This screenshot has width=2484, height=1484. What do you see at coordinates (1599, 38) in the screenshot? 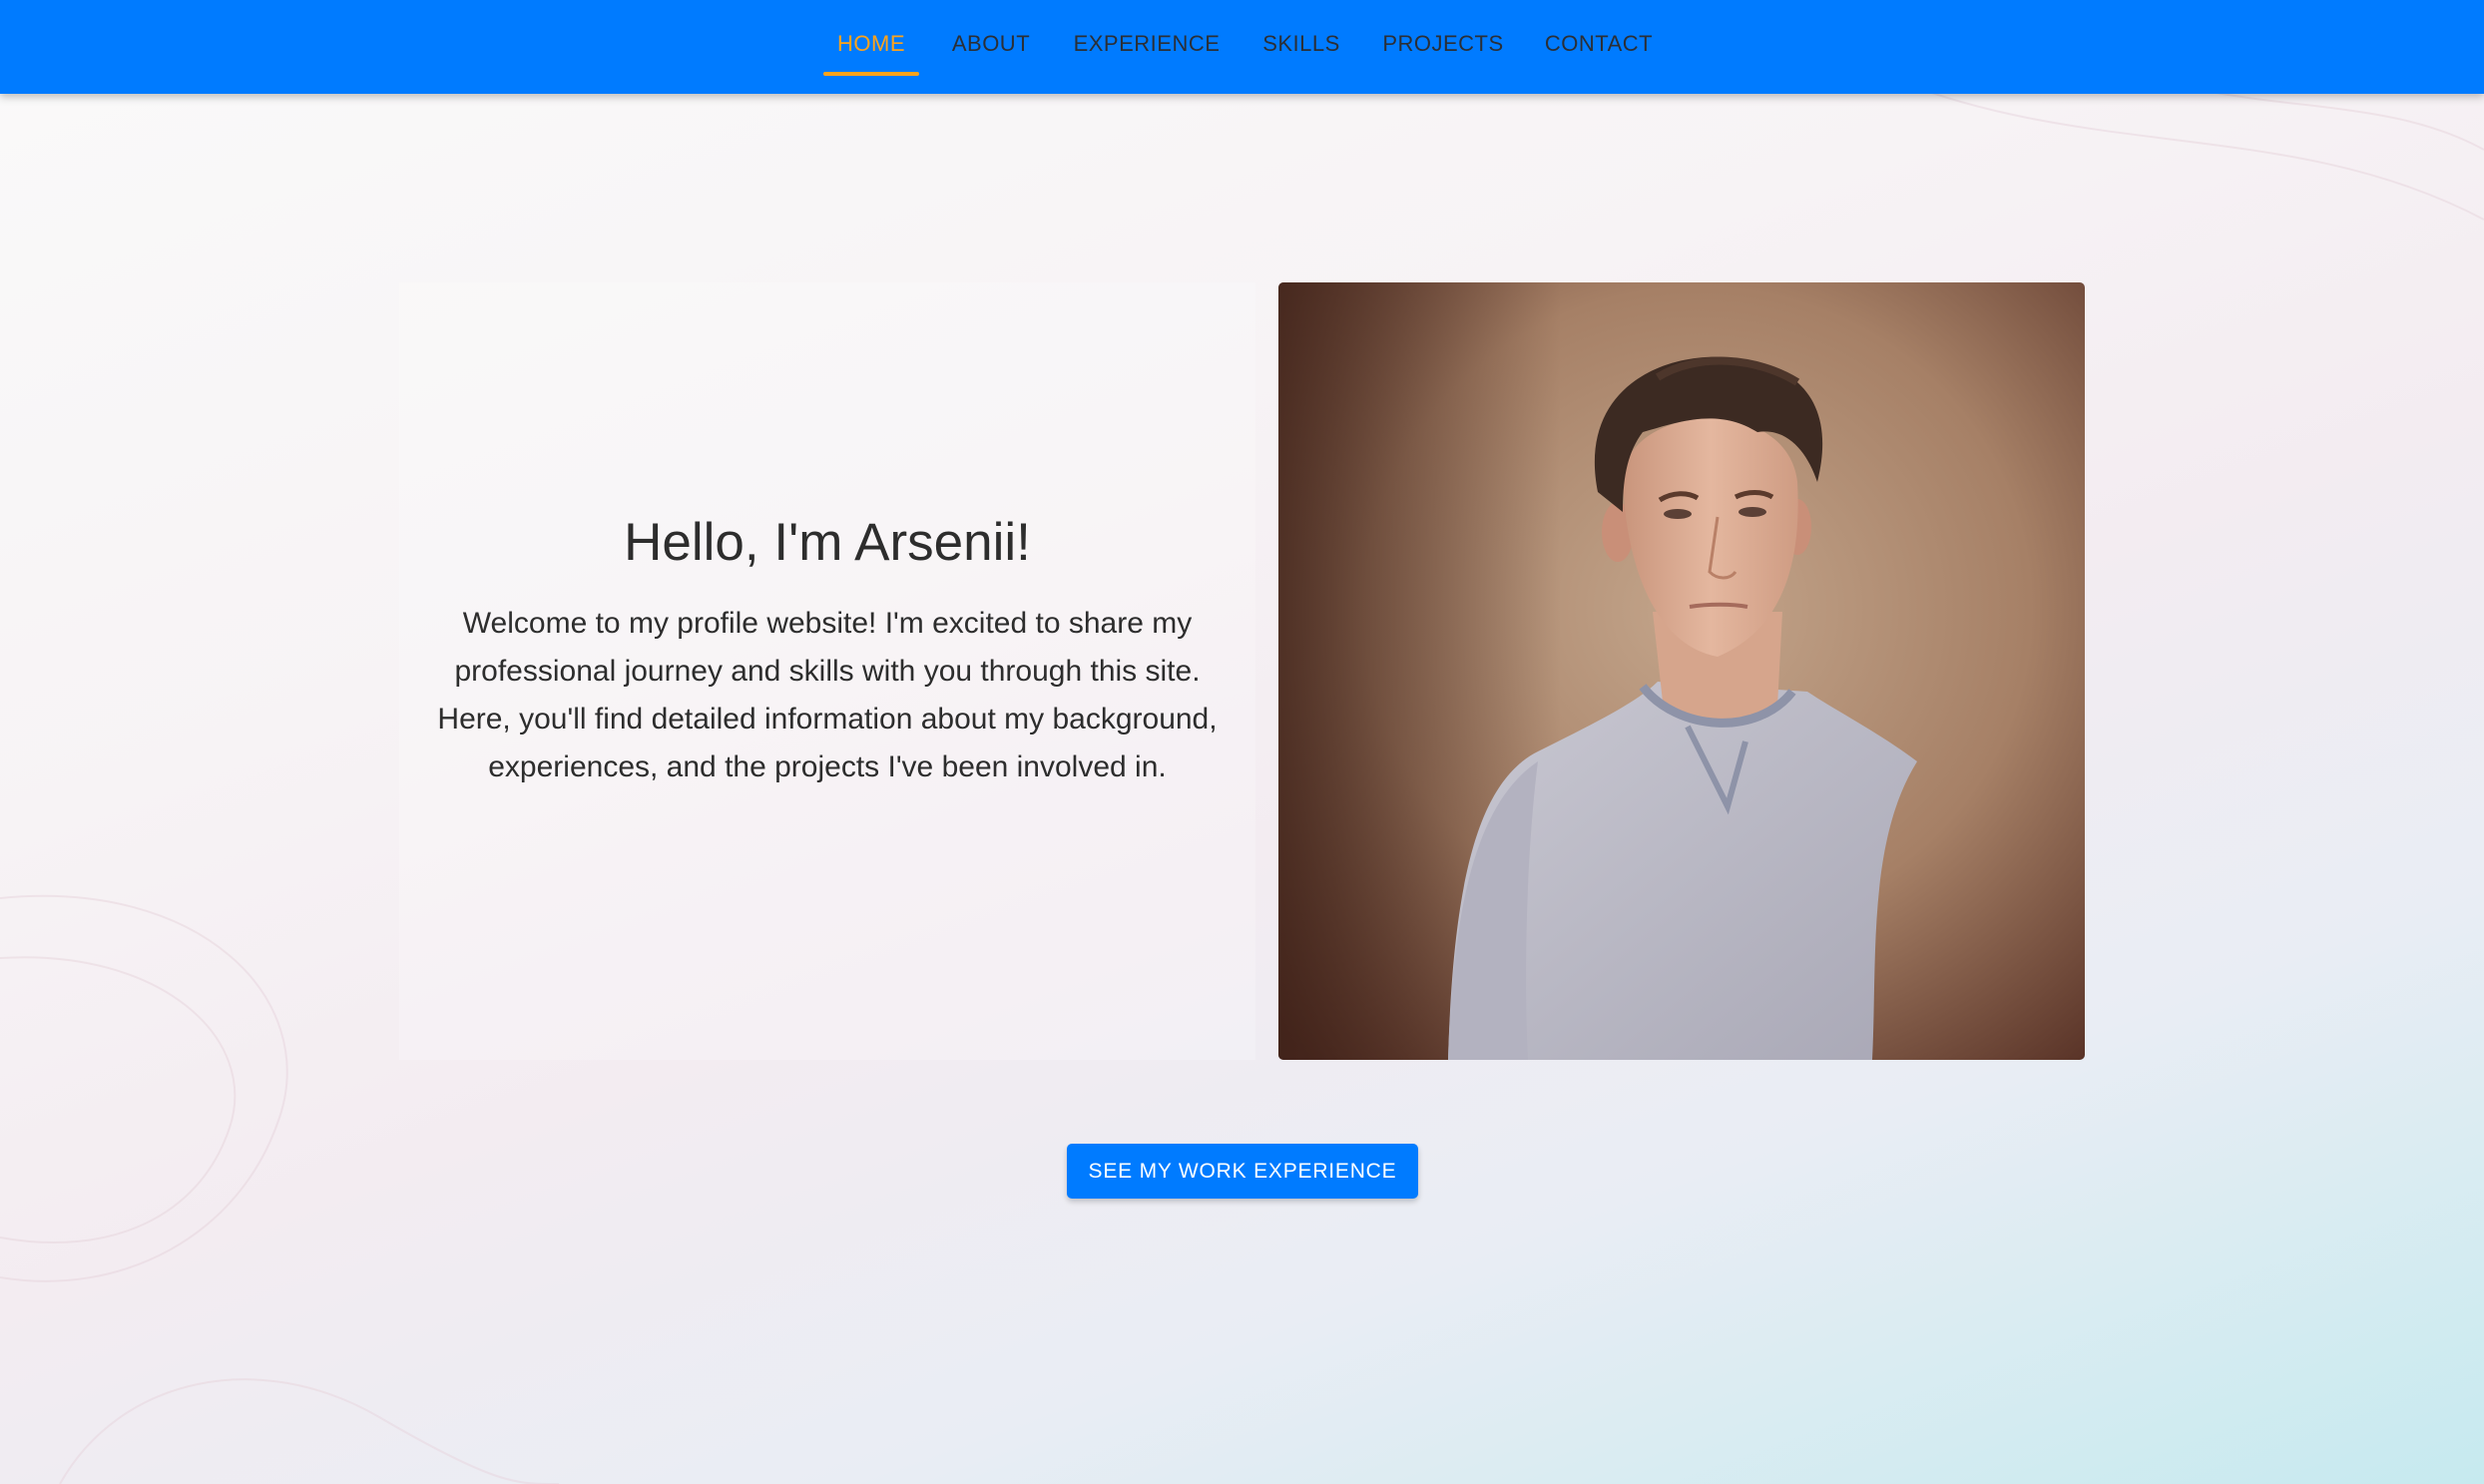
I see `nav-item-contact: CONTACT` at bounding box center [1599, 38].